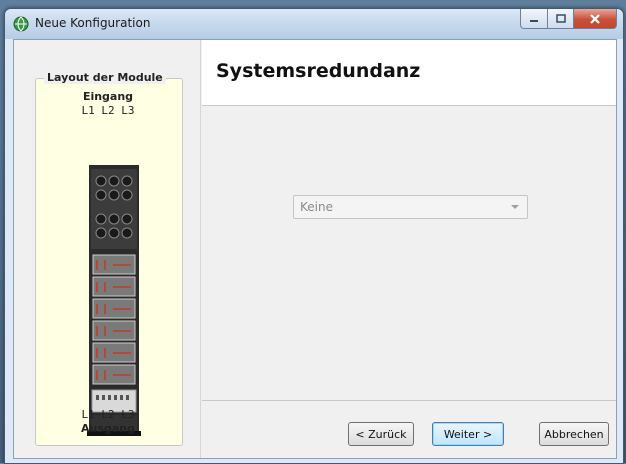 The height and width of the screenshot is (464, 626). Describe the element at coordinates (314, 24) in the screenshot. I see `title-bar: Neue Konfiguration` at that location.